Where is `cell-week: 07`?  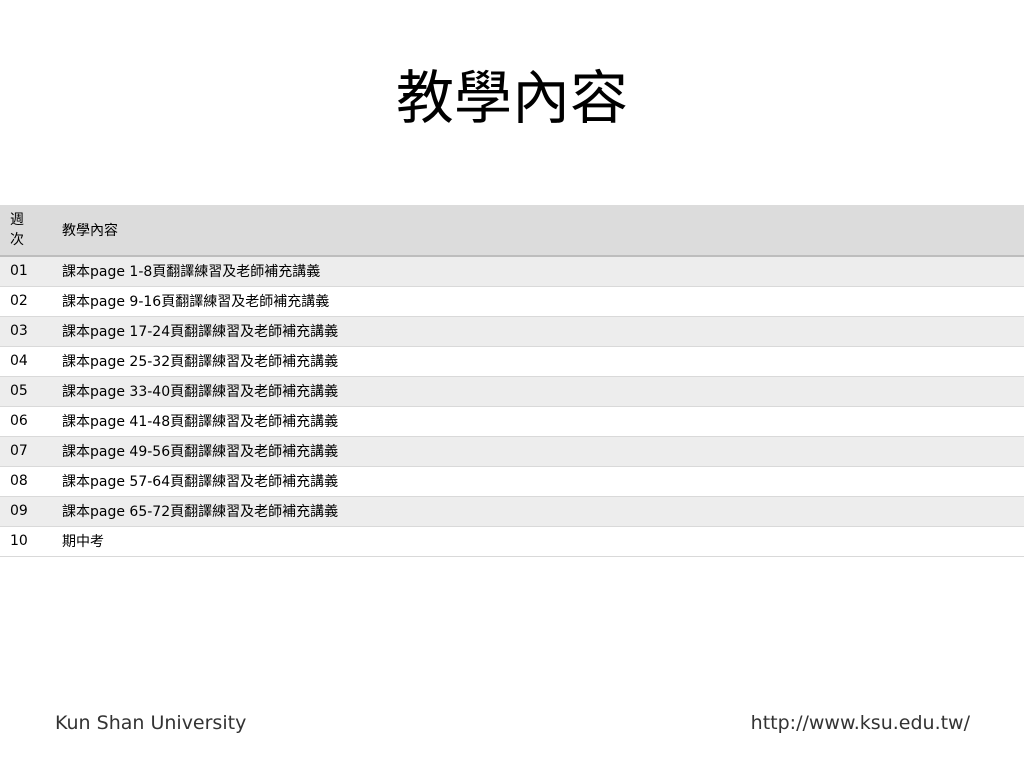 cell-week: 07 is located at coordinates (26, 451).